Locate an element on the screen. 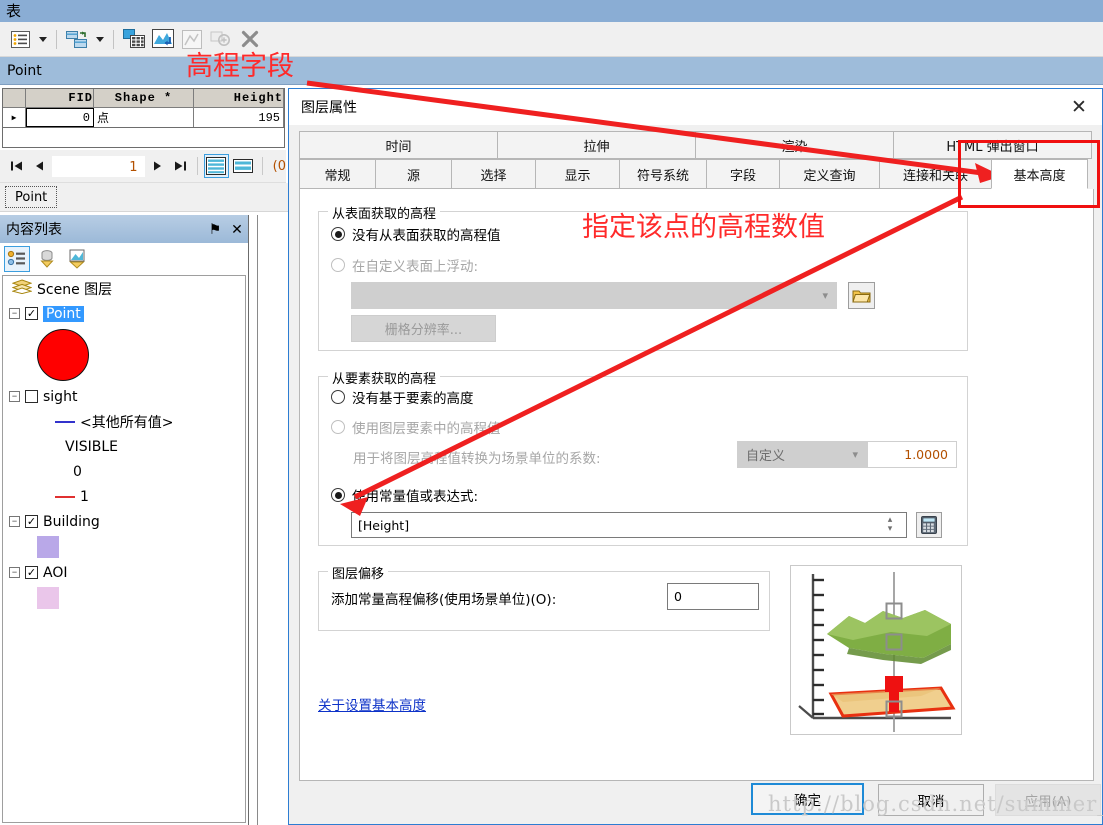  table-header-shape: Shape * is located at coordinates (144, 98).